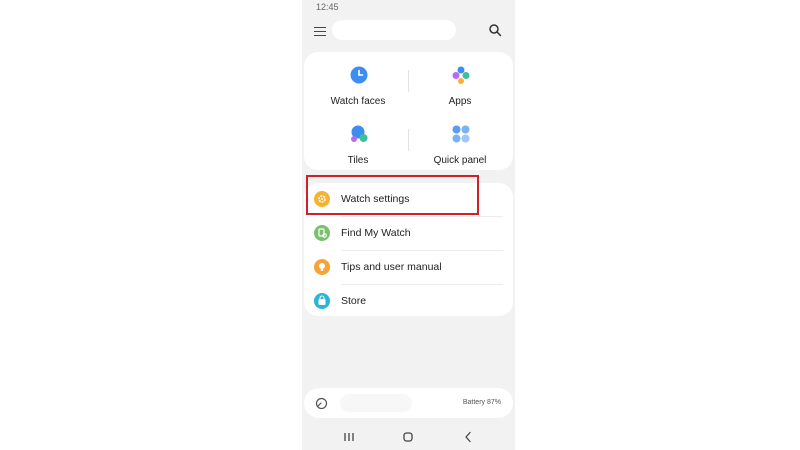 This screenshot has width=800, height=450. I want to click on menu-item-label: Store, so click(354, 301).